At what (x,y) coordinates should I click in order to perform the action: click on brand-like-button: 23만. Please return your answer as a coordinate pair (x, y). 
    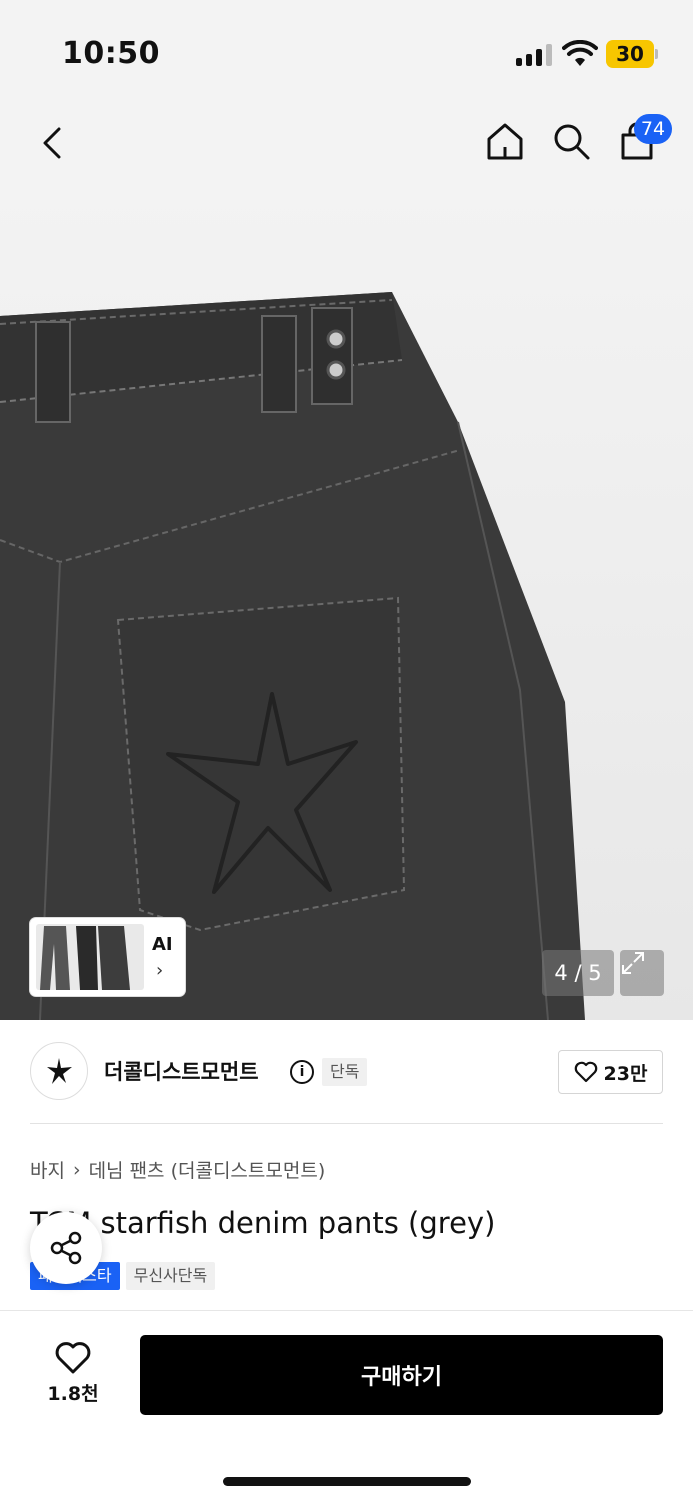
    Looking at the image, I should click on (610, 1072).